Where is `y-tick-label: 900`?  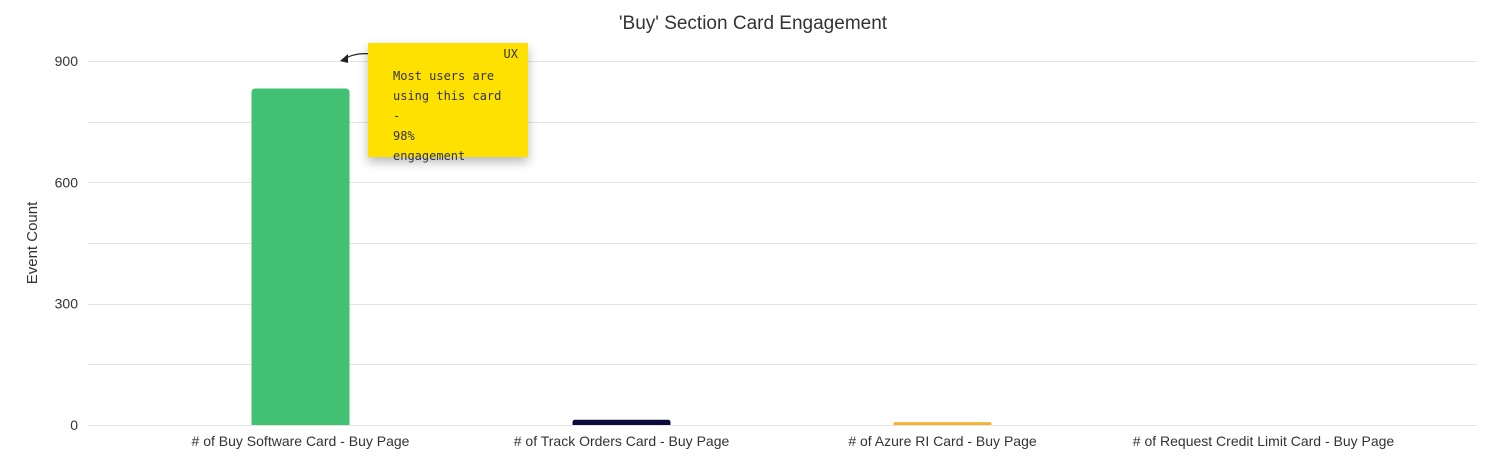 y-tick-label: 900 is located at coordinates (67, 61).